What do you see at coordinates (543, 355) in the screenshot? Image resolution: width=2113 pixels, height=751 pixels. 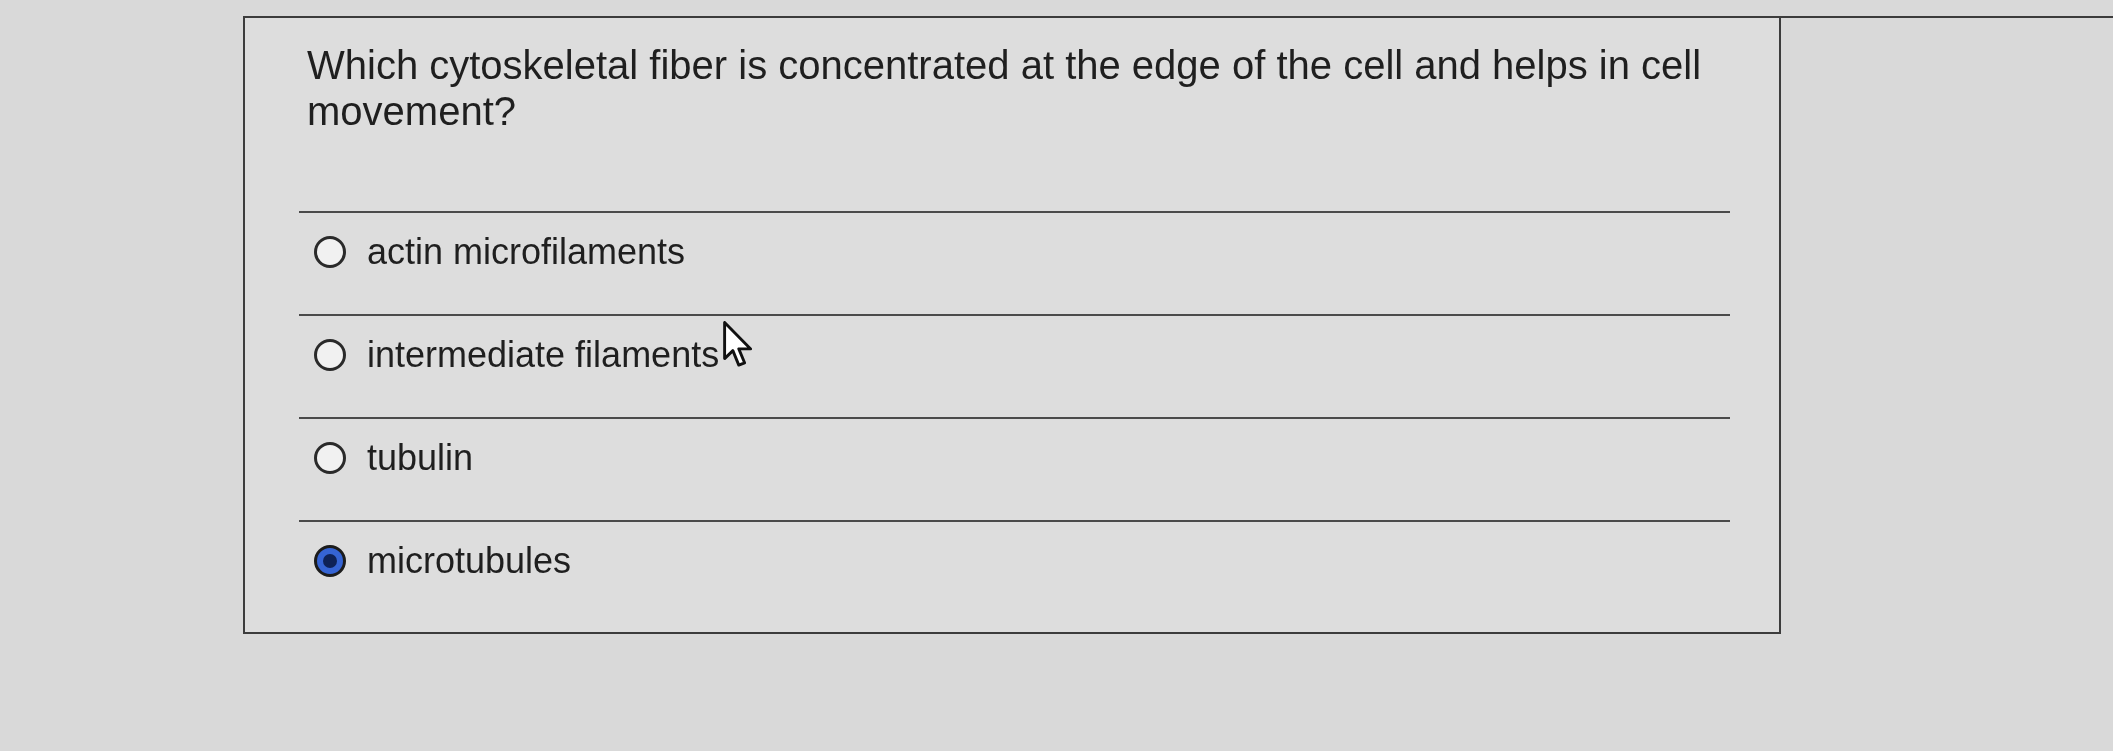 I see `option-label: intermediate filaments` at bounding box center [543, 355].